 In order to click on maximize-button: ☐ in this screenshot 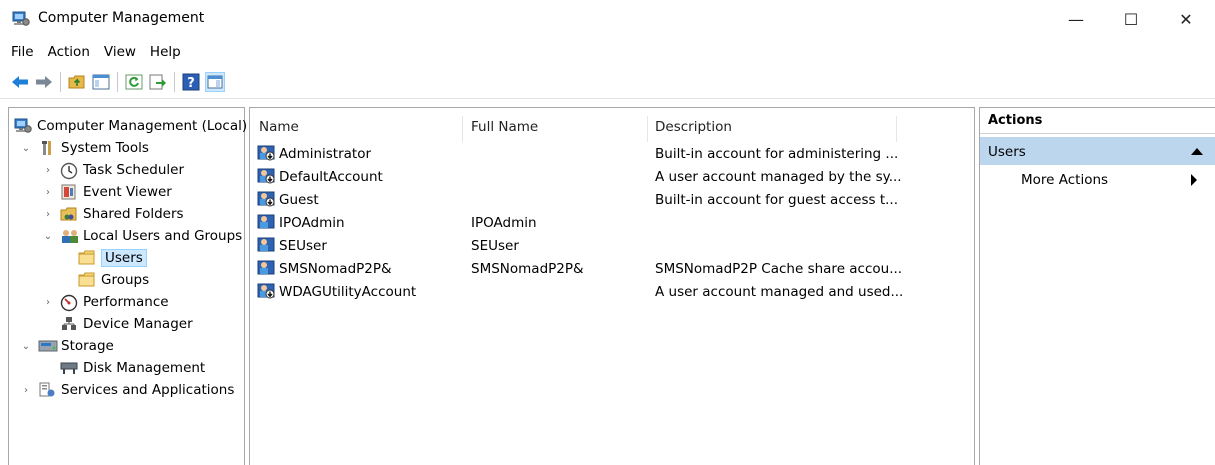, I will do `click(1131, 19)`.